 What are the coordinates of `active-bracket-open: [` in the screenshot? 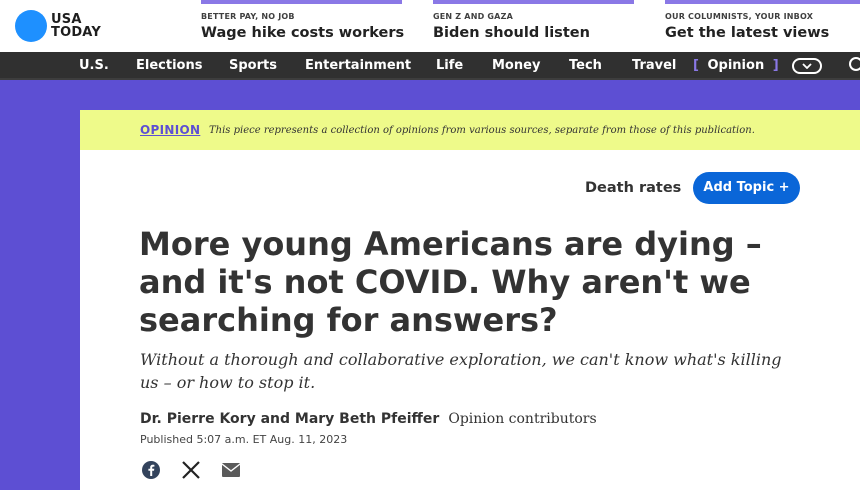 It's located at (696, 65).